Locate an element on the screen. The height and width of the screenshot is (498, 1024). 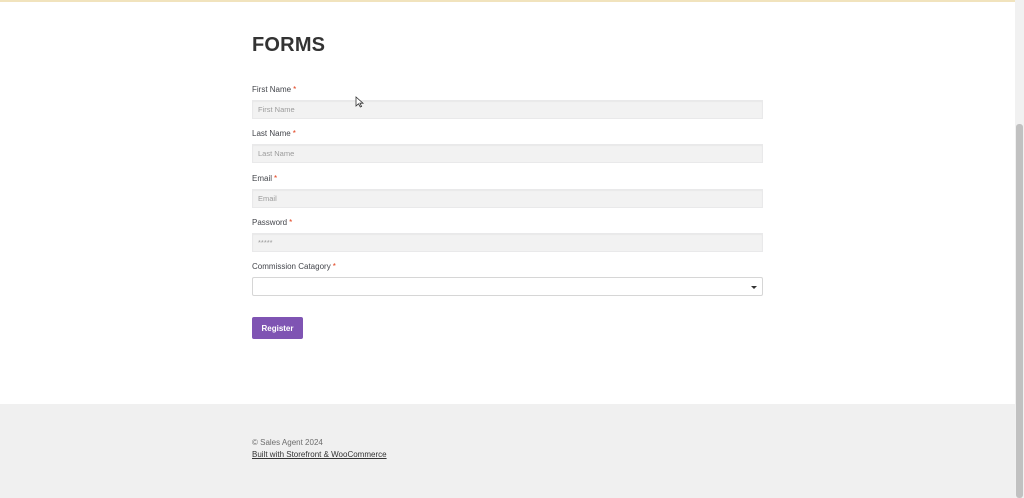
commission-category-field: Commission Catagory * is located at coordinates (507, 278).